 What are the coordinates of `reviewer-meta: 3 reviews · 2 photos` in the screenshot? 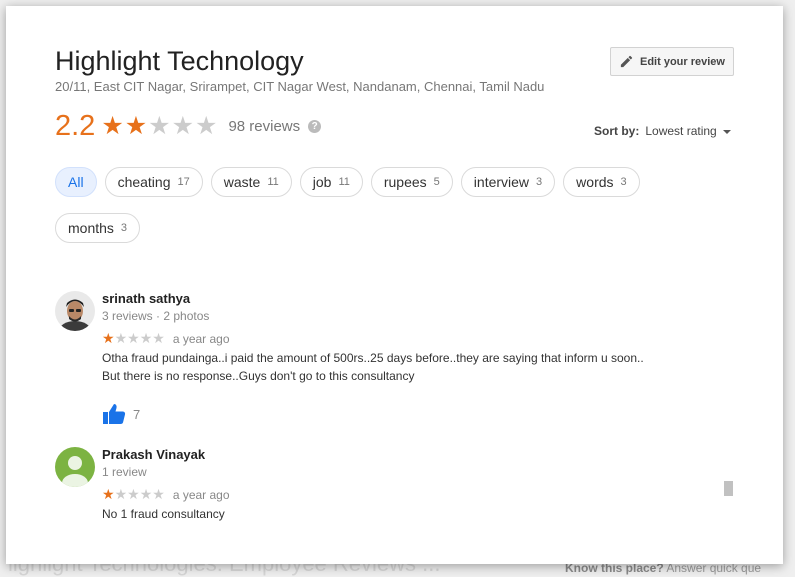 It's located at (156, 316).